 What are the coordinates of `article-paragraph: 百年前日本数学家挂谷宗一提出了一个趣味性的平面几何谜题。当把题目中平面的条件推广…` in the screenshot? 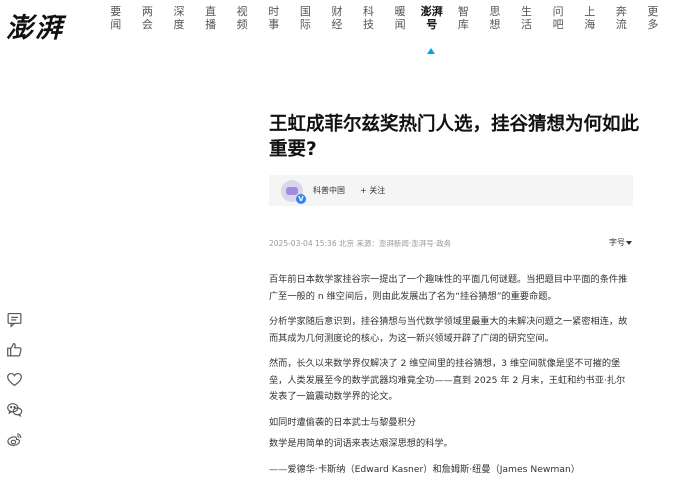 It's located at (448, 288).